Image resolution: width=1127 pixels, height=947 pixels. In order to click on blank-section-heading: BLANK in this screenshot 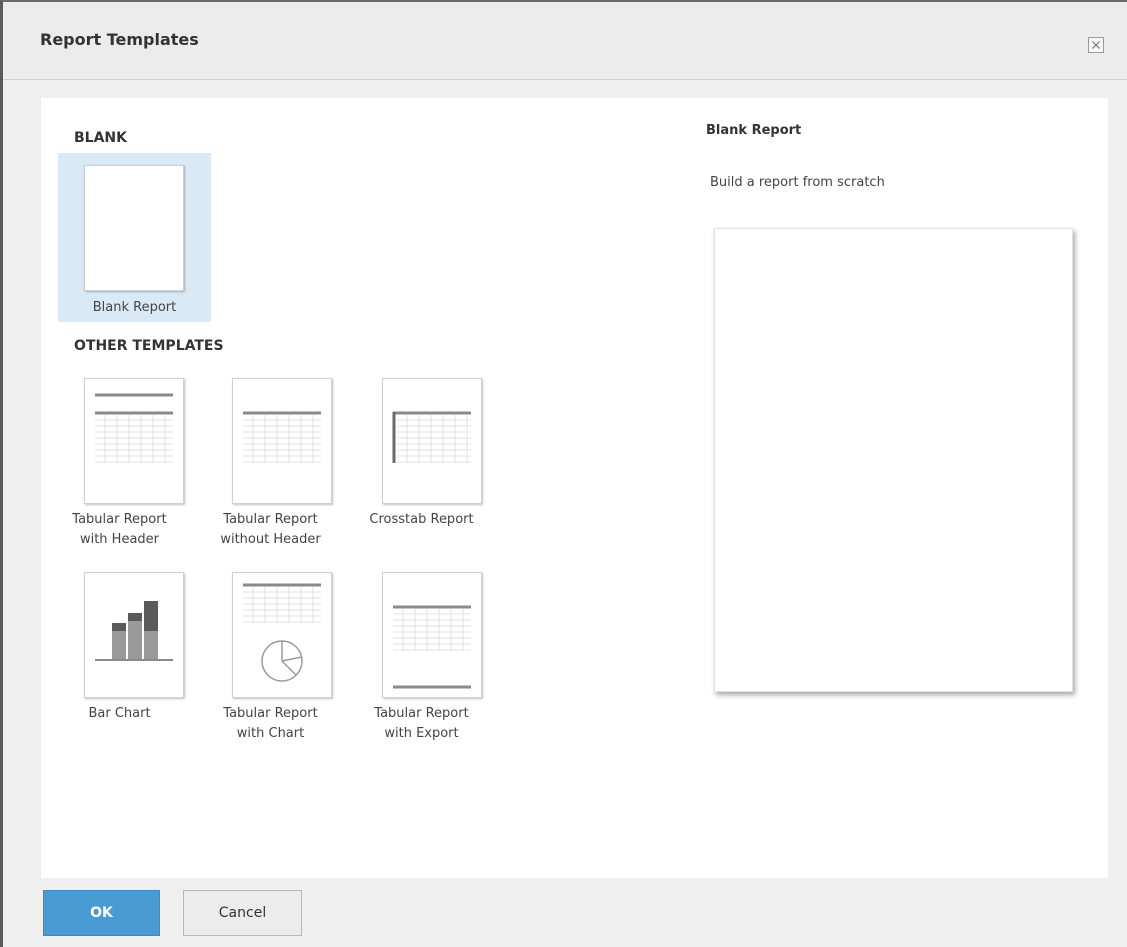, I will do `click(100, 138)`.